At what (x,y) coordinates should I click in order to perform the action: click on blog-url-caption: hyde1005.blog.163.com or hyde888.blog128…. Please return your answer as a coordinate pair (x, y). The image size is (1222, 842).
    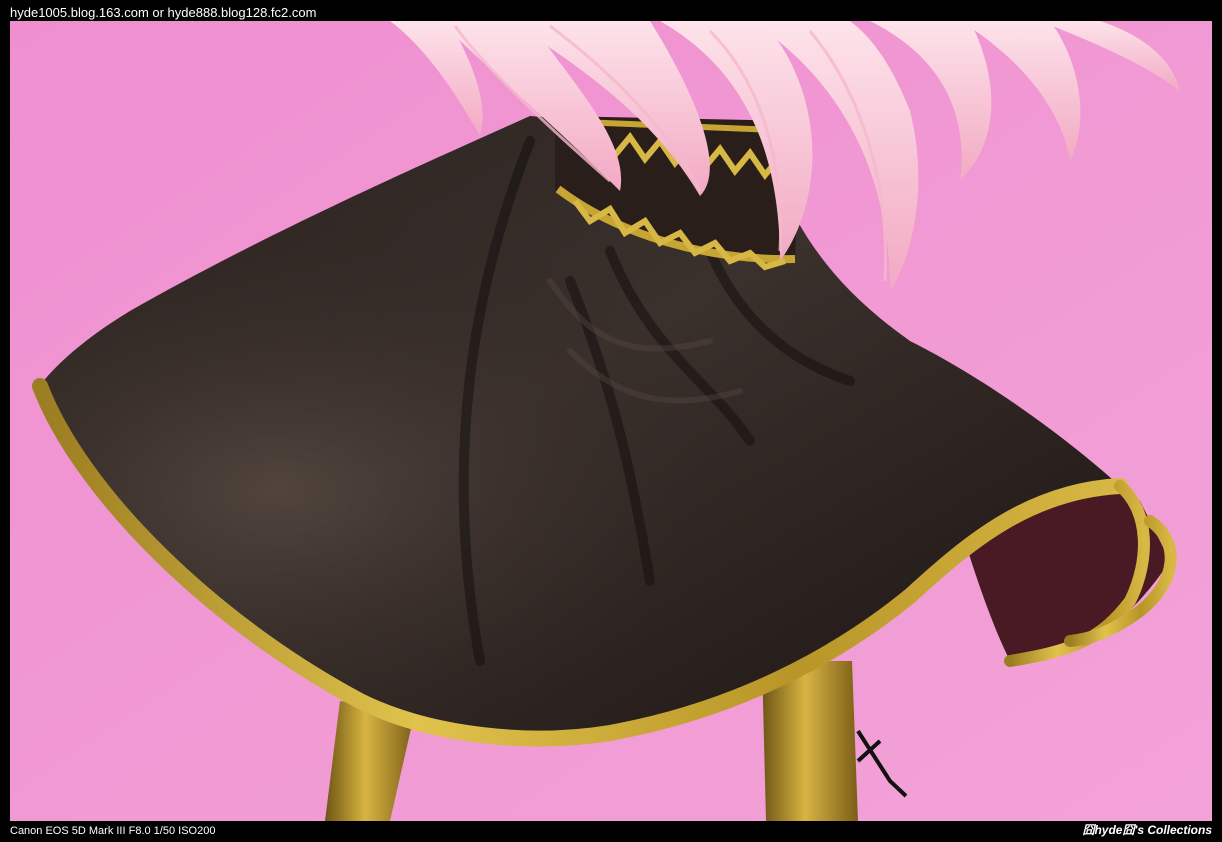
    Looking at the image, I should click on (163, 12).